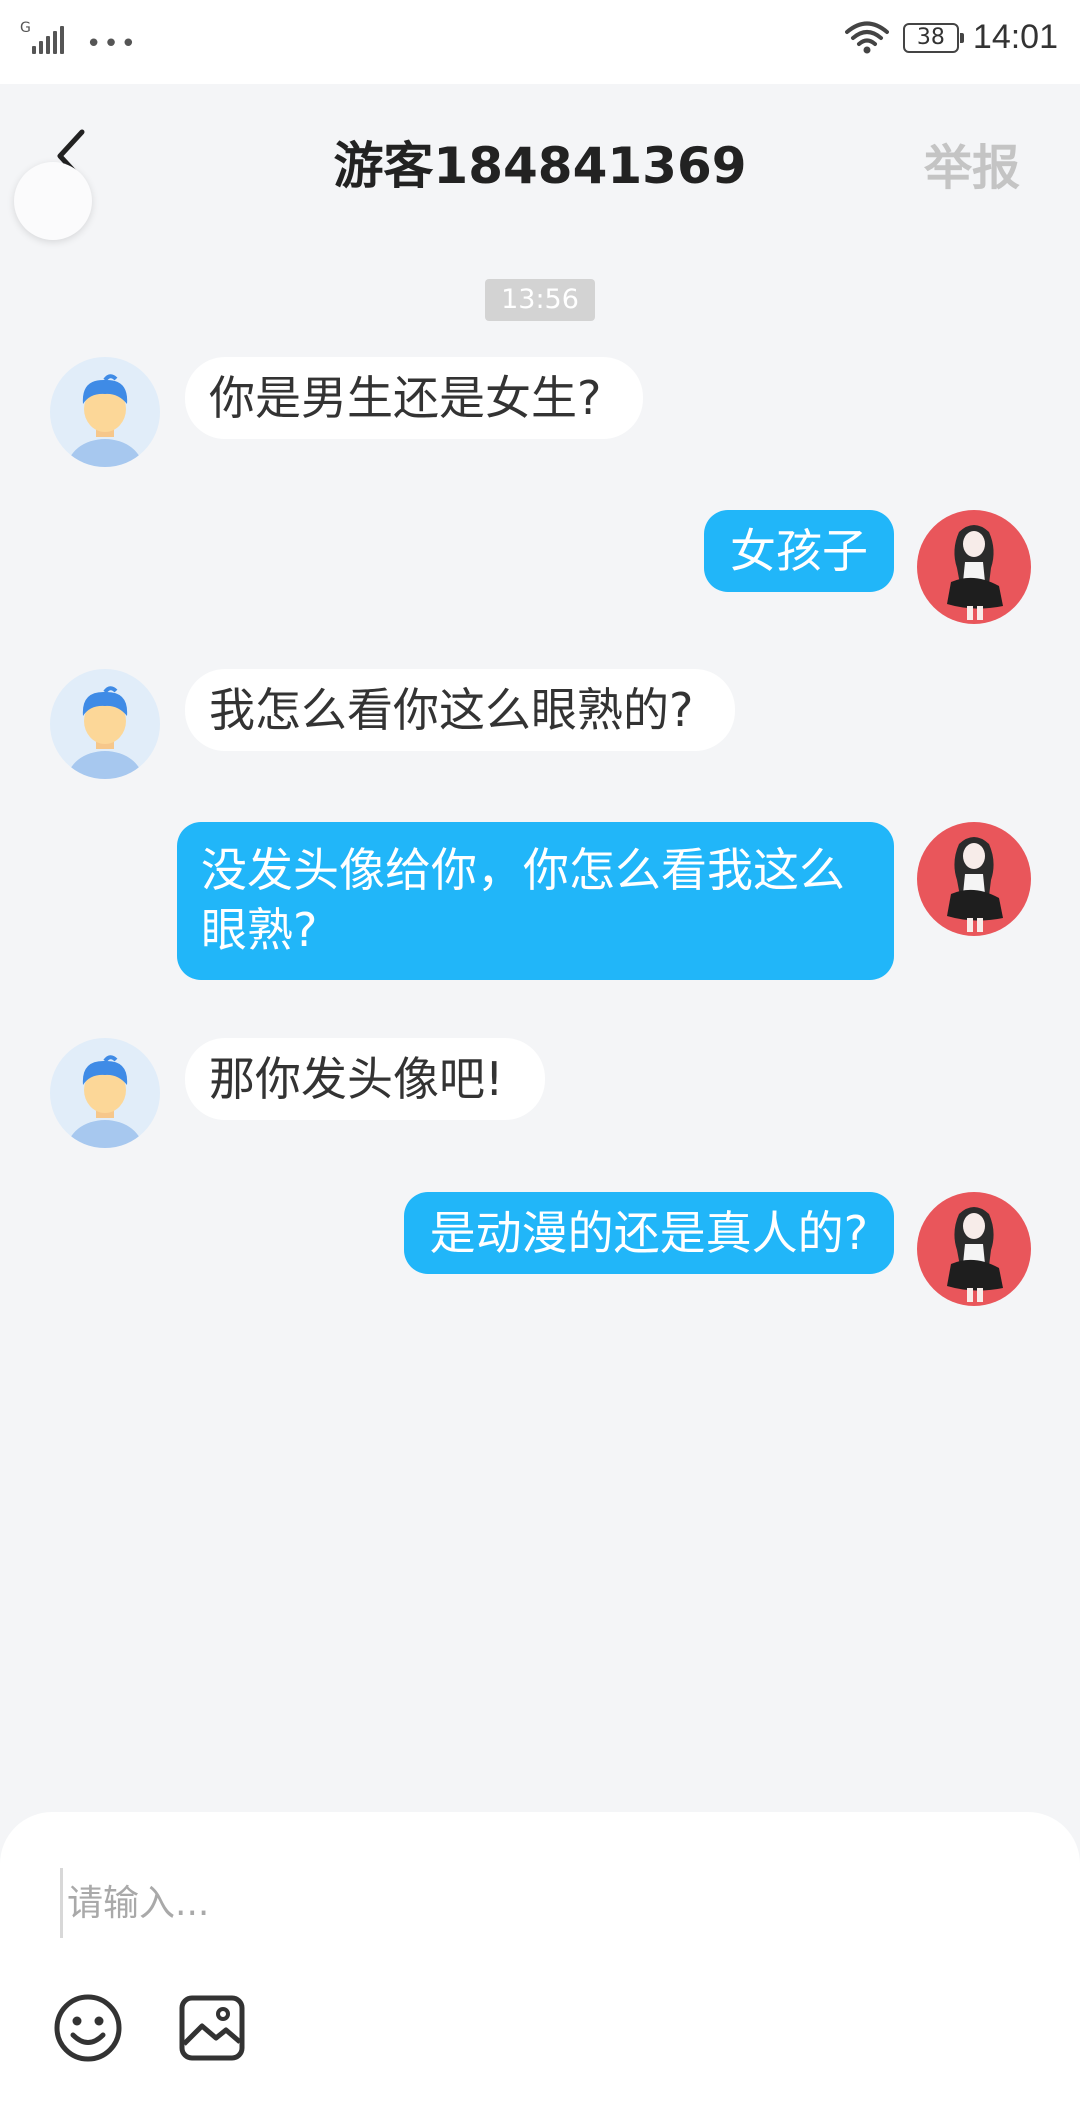 The height and width of the screenshot is (2121, 1080). What do you see at coordinates (866, 37) in the screenshot?
I see `wifi-icon` at bounding box center [866, 37].